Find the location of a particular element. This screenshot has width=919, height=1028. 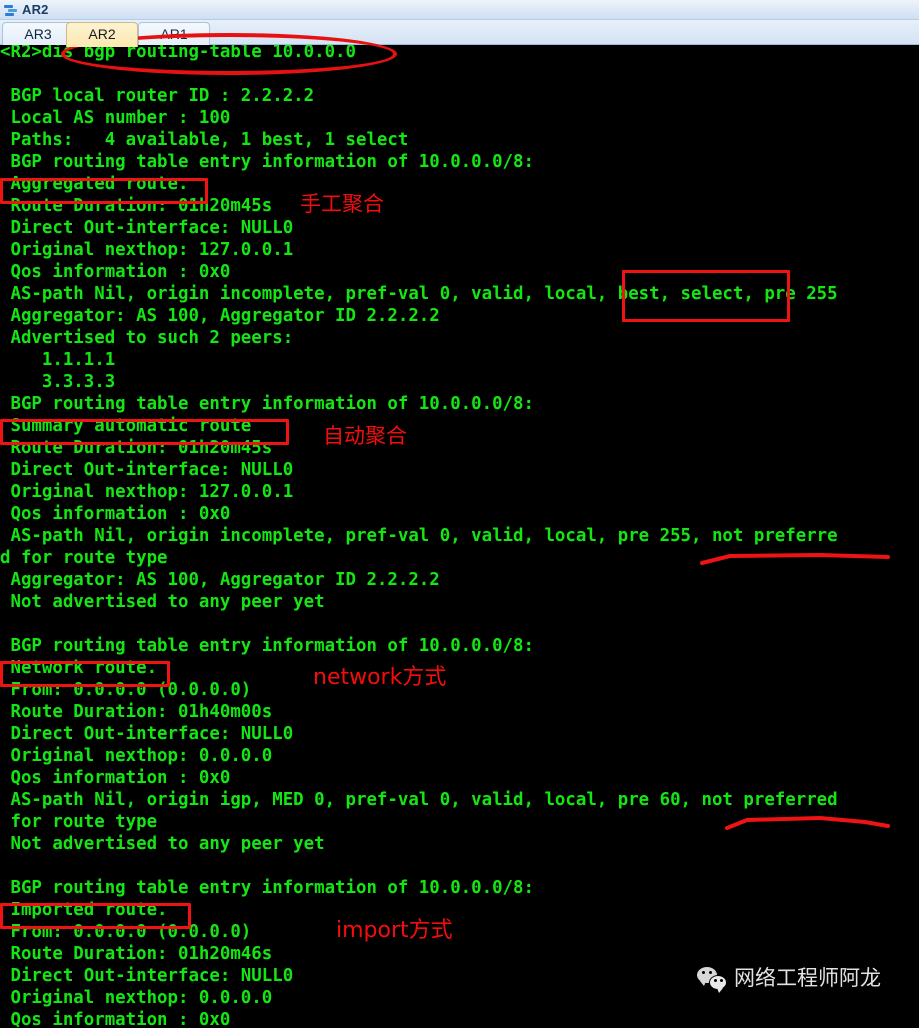

terminal-line: Local AS number : 100 is located at coordinates (115, 118).